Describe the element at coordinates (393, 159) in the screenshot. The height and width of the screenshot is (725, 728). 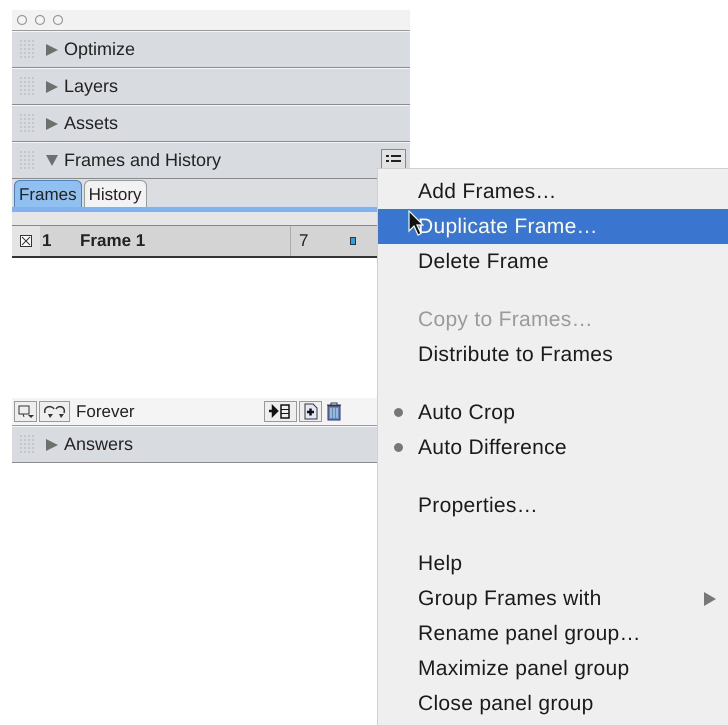
I see `options-menu-icon` at that location.